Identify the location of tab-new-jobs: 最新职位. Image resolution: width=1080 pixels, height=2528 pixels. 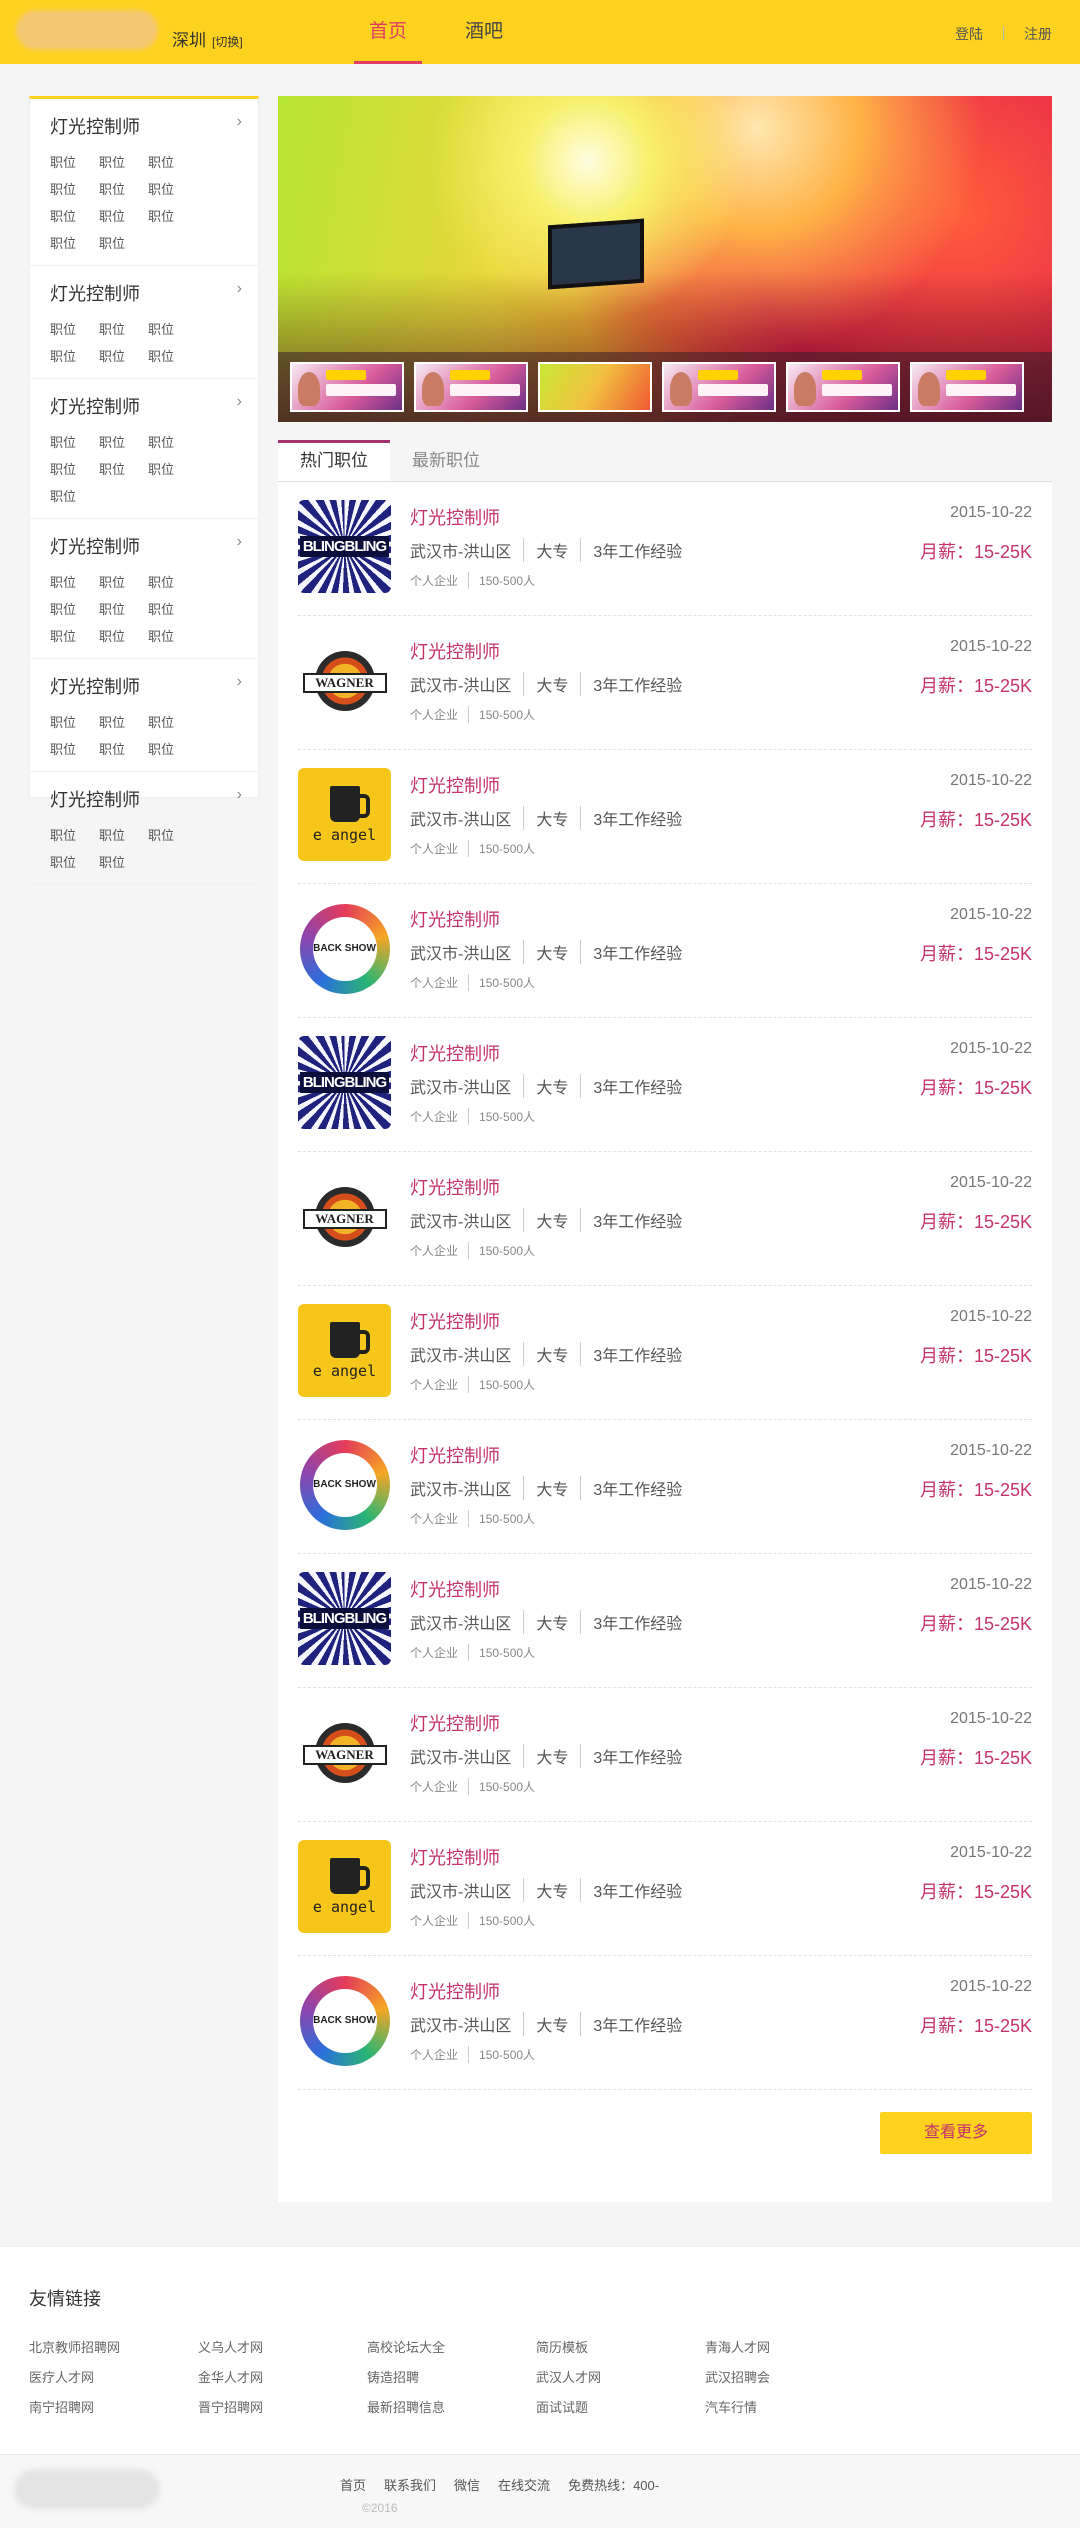
(446, 460).